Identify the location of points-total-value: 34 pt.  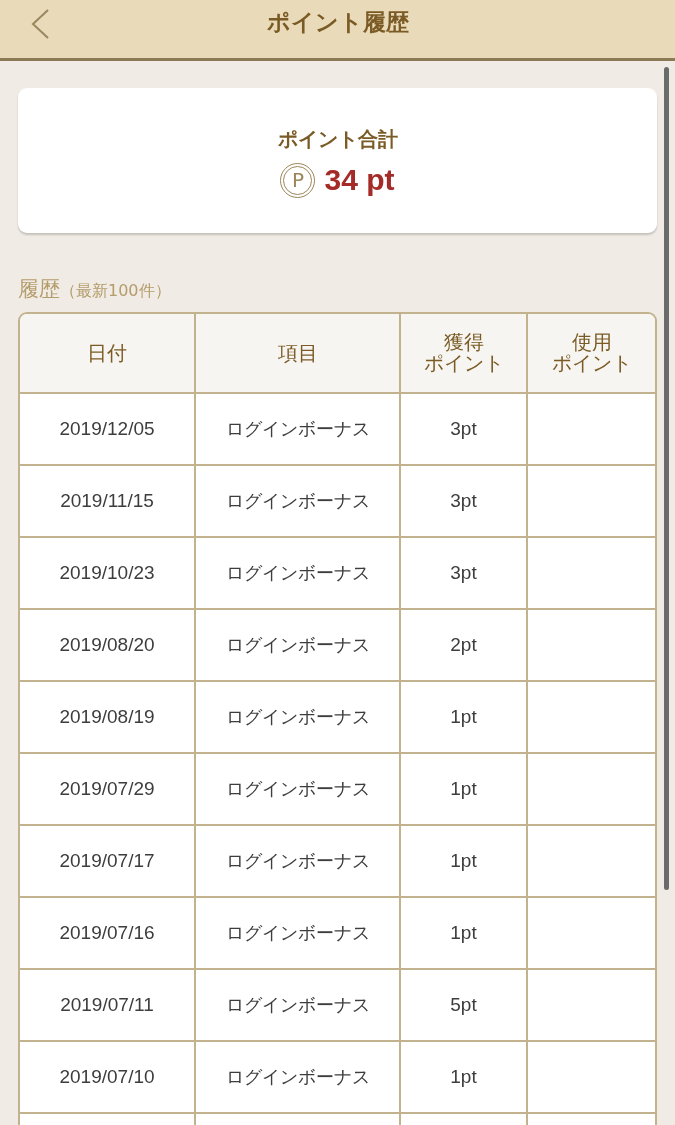
(359, 180).